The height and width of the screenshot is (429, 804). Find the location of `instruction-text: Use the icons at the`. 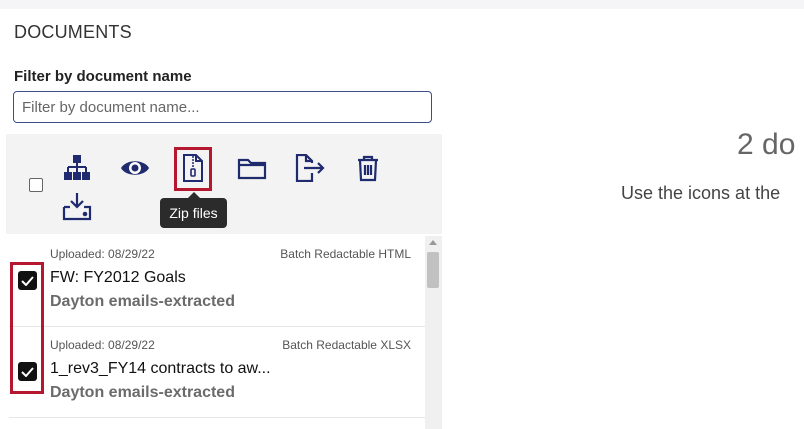

instruction-text: Use the icons at the is located at coordinates (701, 193).